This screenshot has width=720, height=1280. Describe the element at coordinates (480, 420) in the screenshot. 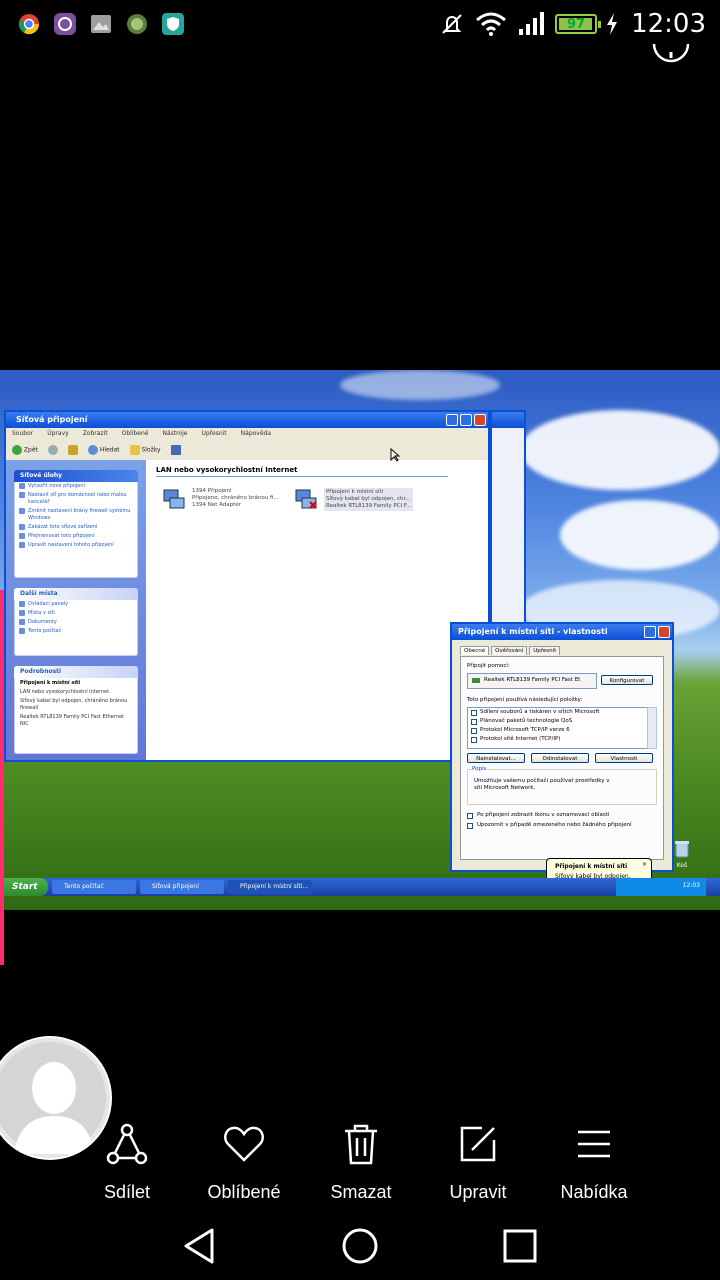

I see `close-button` at that location.